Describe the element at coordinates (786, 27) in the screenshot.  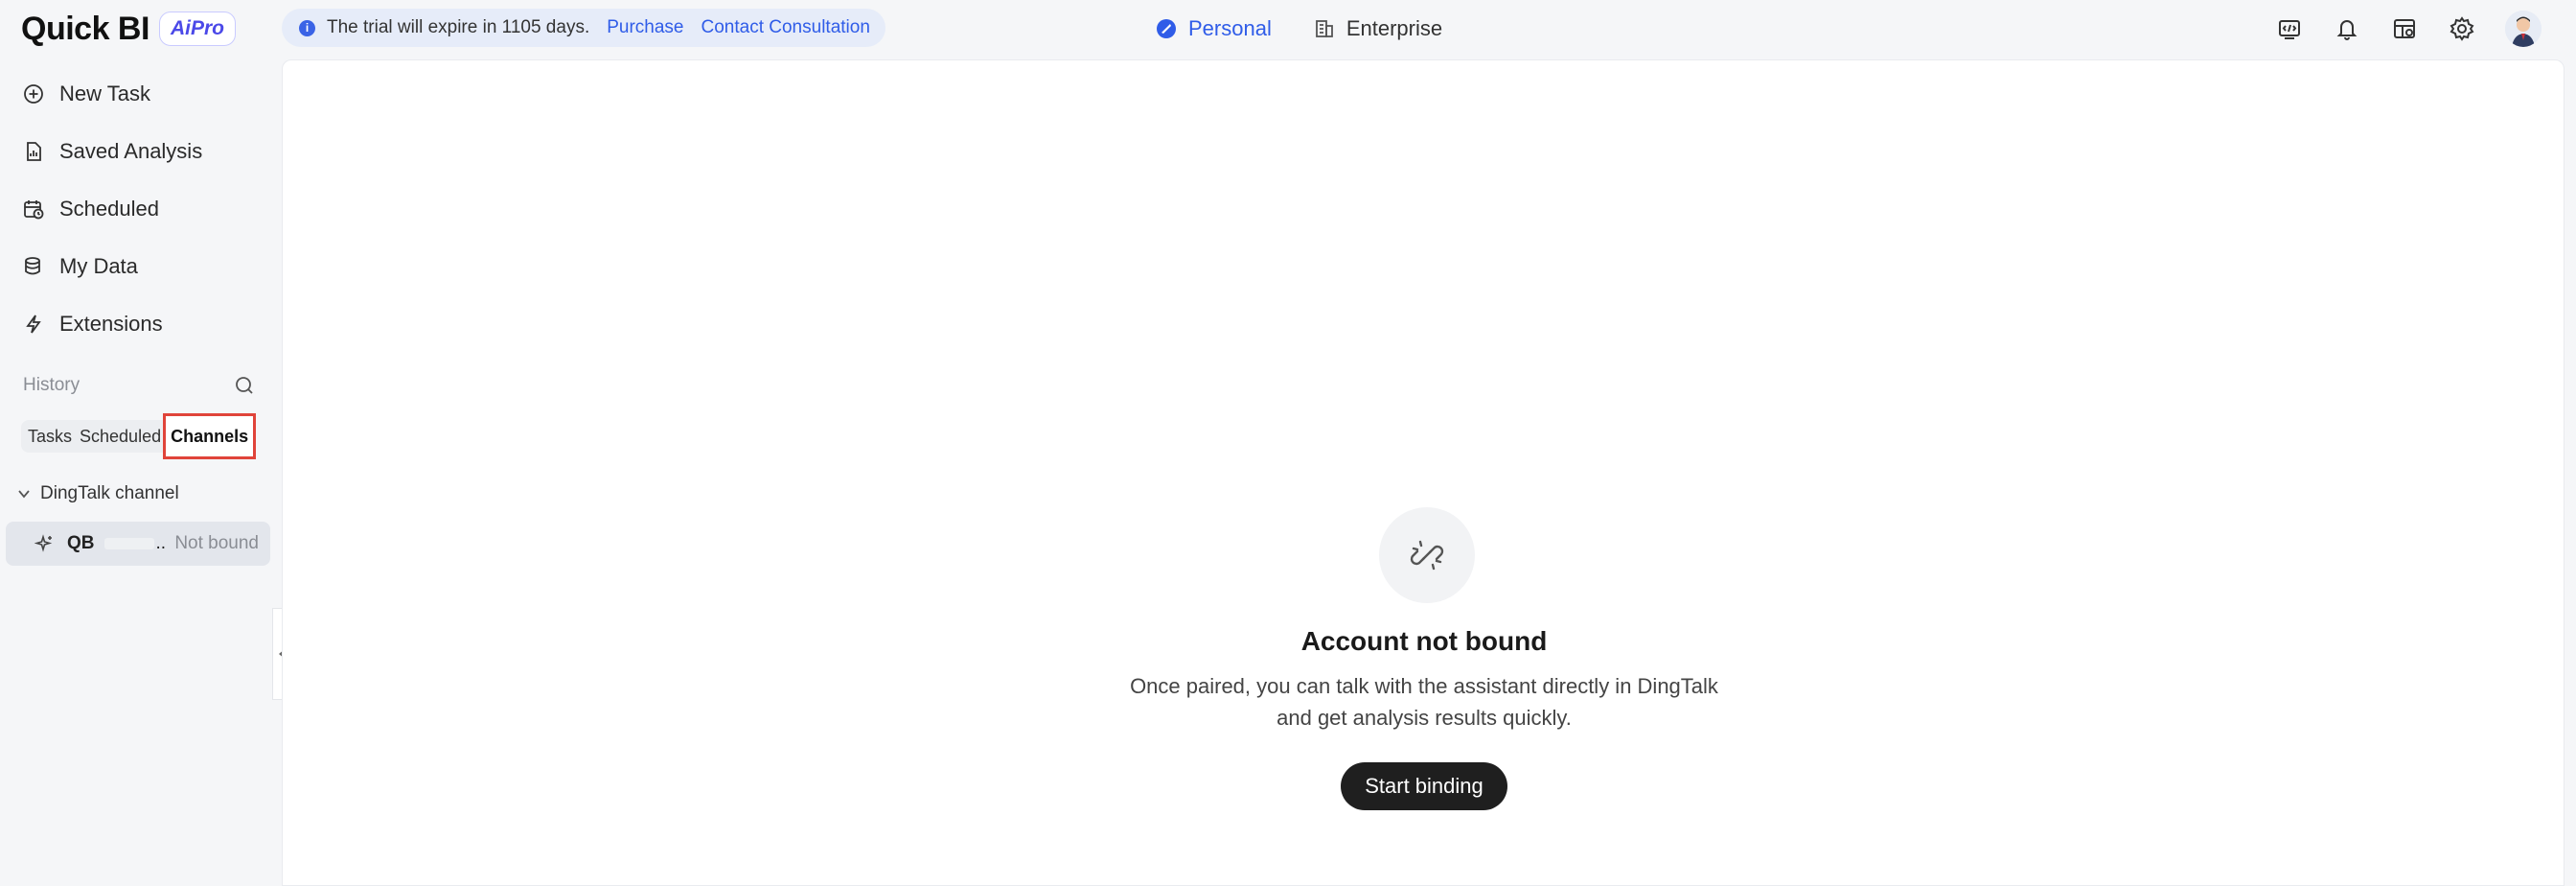
I see `contact-consultation-link: Contact Consultation` at that location.